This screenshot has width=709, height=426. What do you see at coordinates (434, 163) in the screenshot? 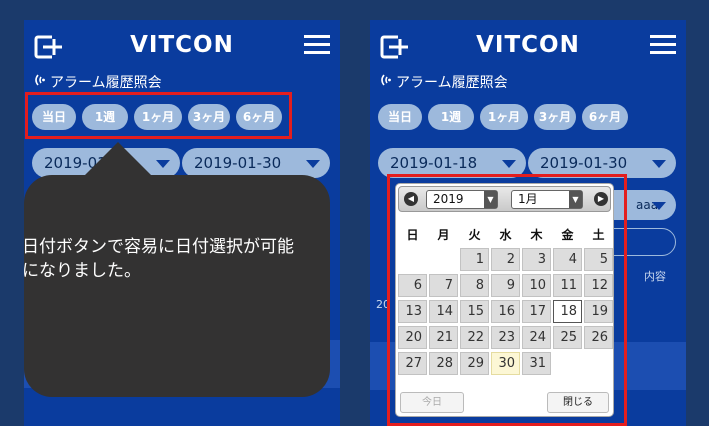
I see `date-from-value: 2019-01-18` at bounding box center [434, 163].